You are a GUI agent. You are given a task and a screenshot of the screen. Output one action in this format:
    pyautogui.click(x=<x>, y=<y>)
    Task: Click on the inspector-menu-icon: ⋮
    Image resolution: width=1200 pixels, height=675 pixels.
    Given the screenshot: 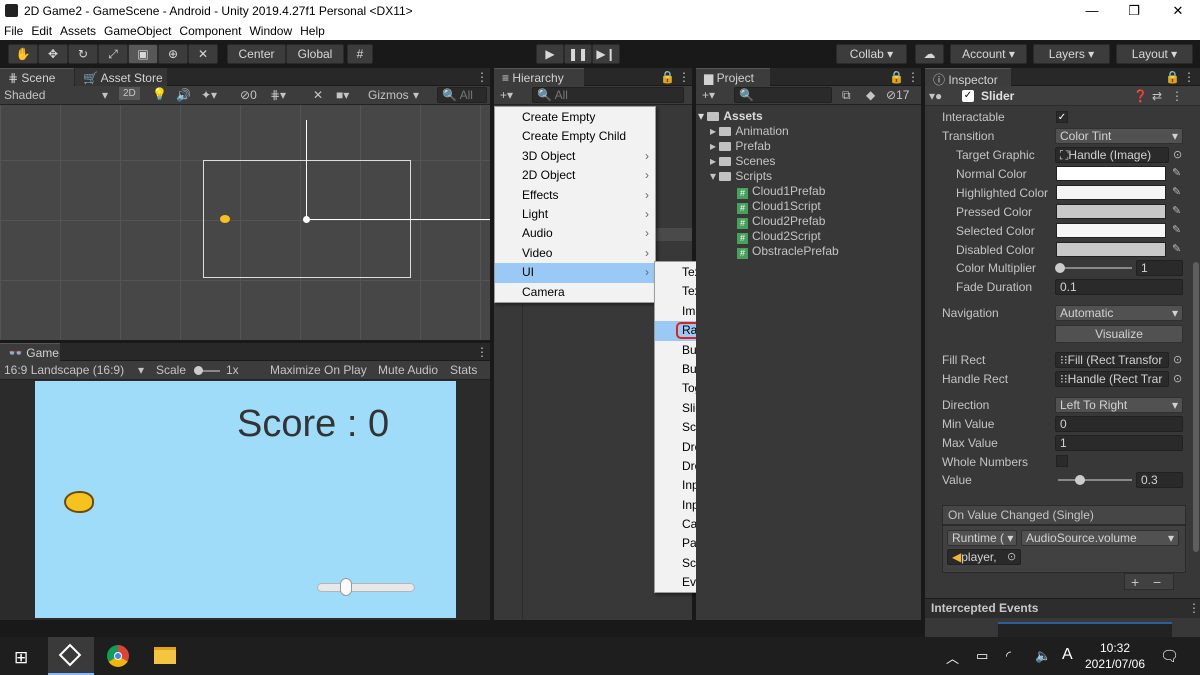 What is the action you would take?
    pyautogui.click(x=1189, y=77)
    